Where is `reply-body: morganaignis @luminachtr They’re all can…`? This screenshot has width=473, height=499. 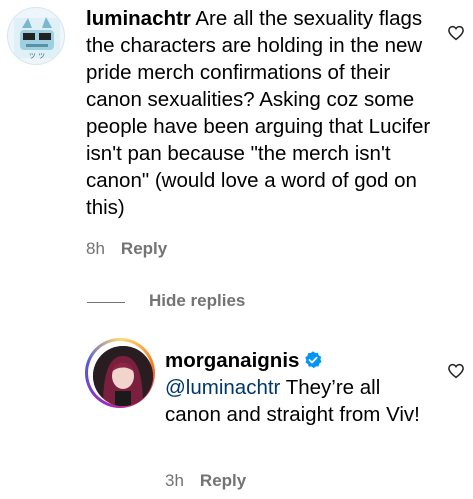
reply-body: morganaignis @luminachtr They’re all can… is located at coordinates (300, 387).